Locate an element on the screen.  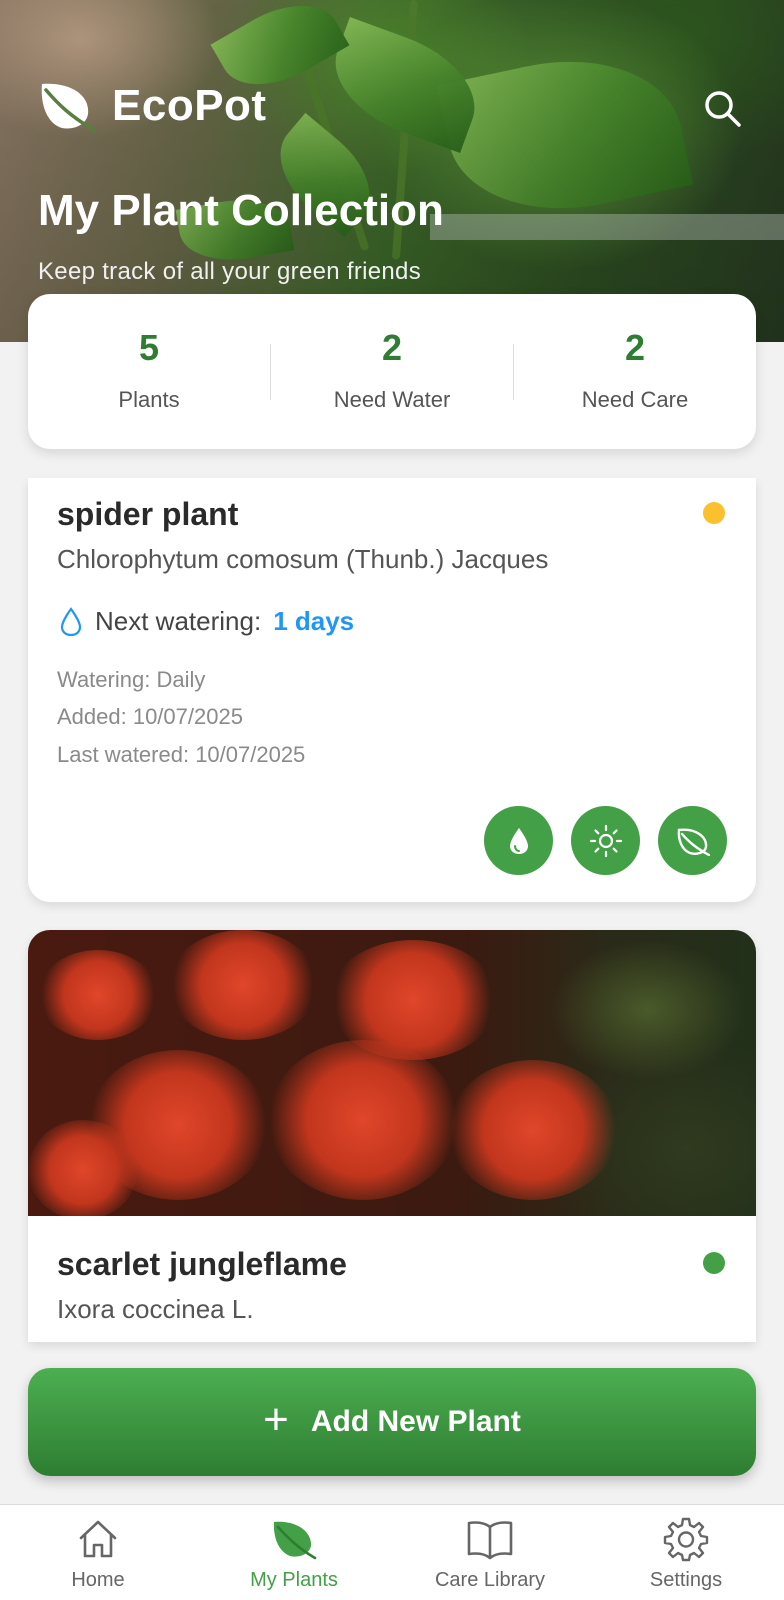
stat-value: 5 is located at coordinates (149, 347).